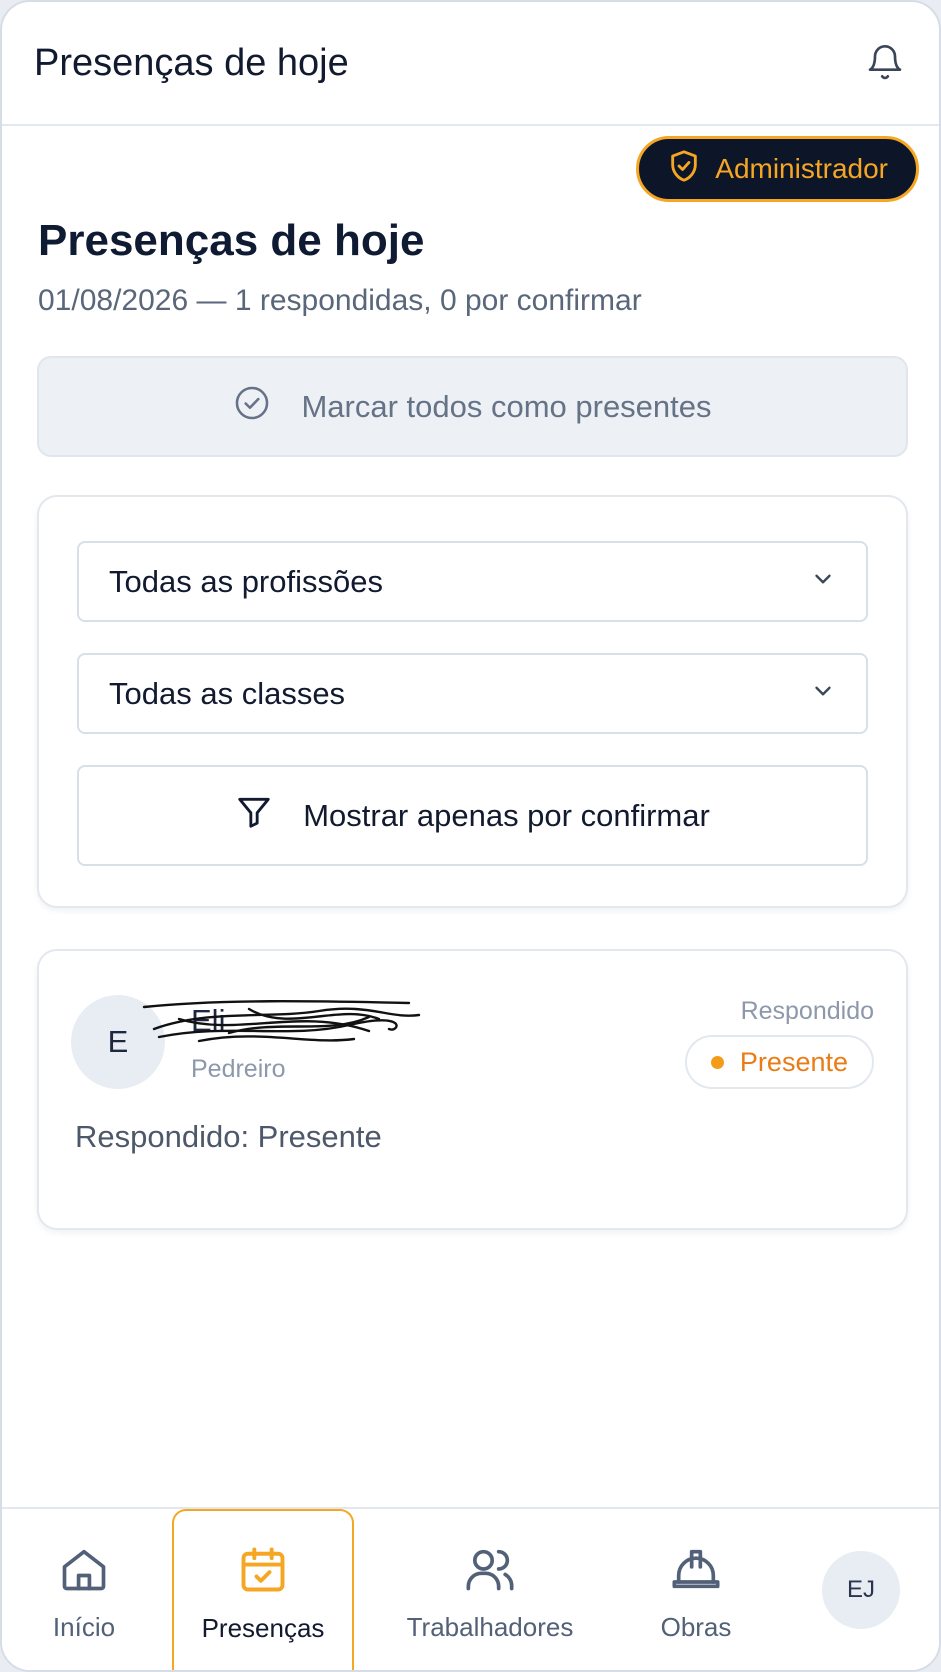  I want to click on worker-response-note: Respondido: Presente, so click(228, 1136).